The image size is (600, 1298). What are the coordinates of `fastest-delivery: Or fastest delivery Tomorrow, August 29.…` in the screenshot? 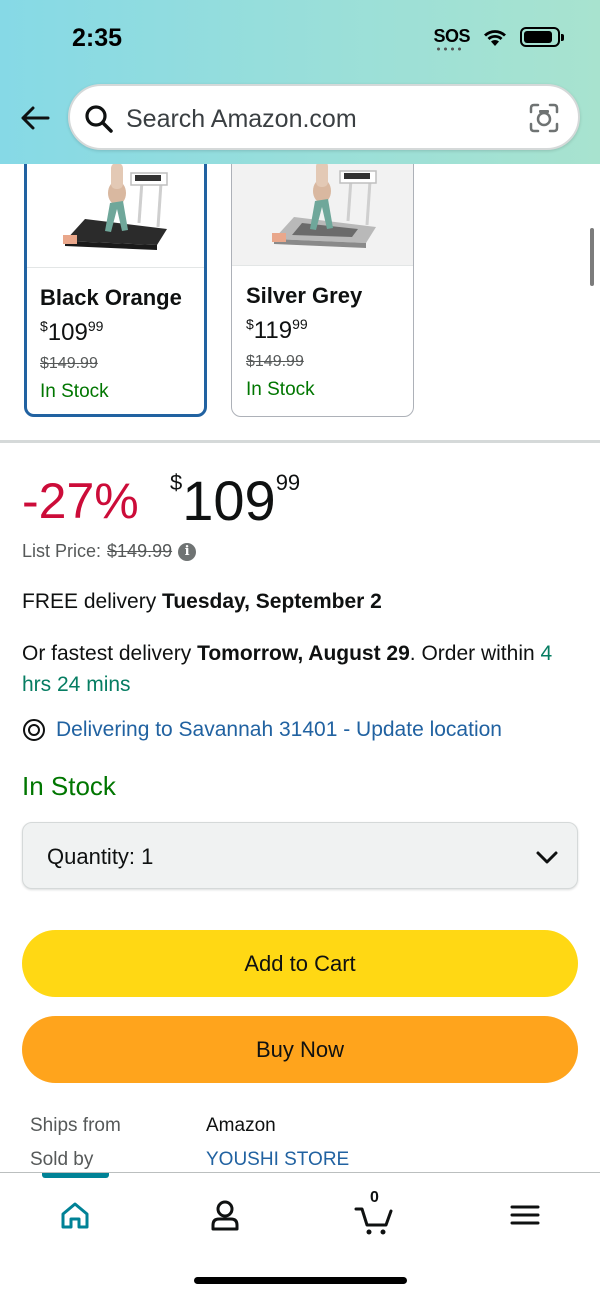 It's located at (292, 669).